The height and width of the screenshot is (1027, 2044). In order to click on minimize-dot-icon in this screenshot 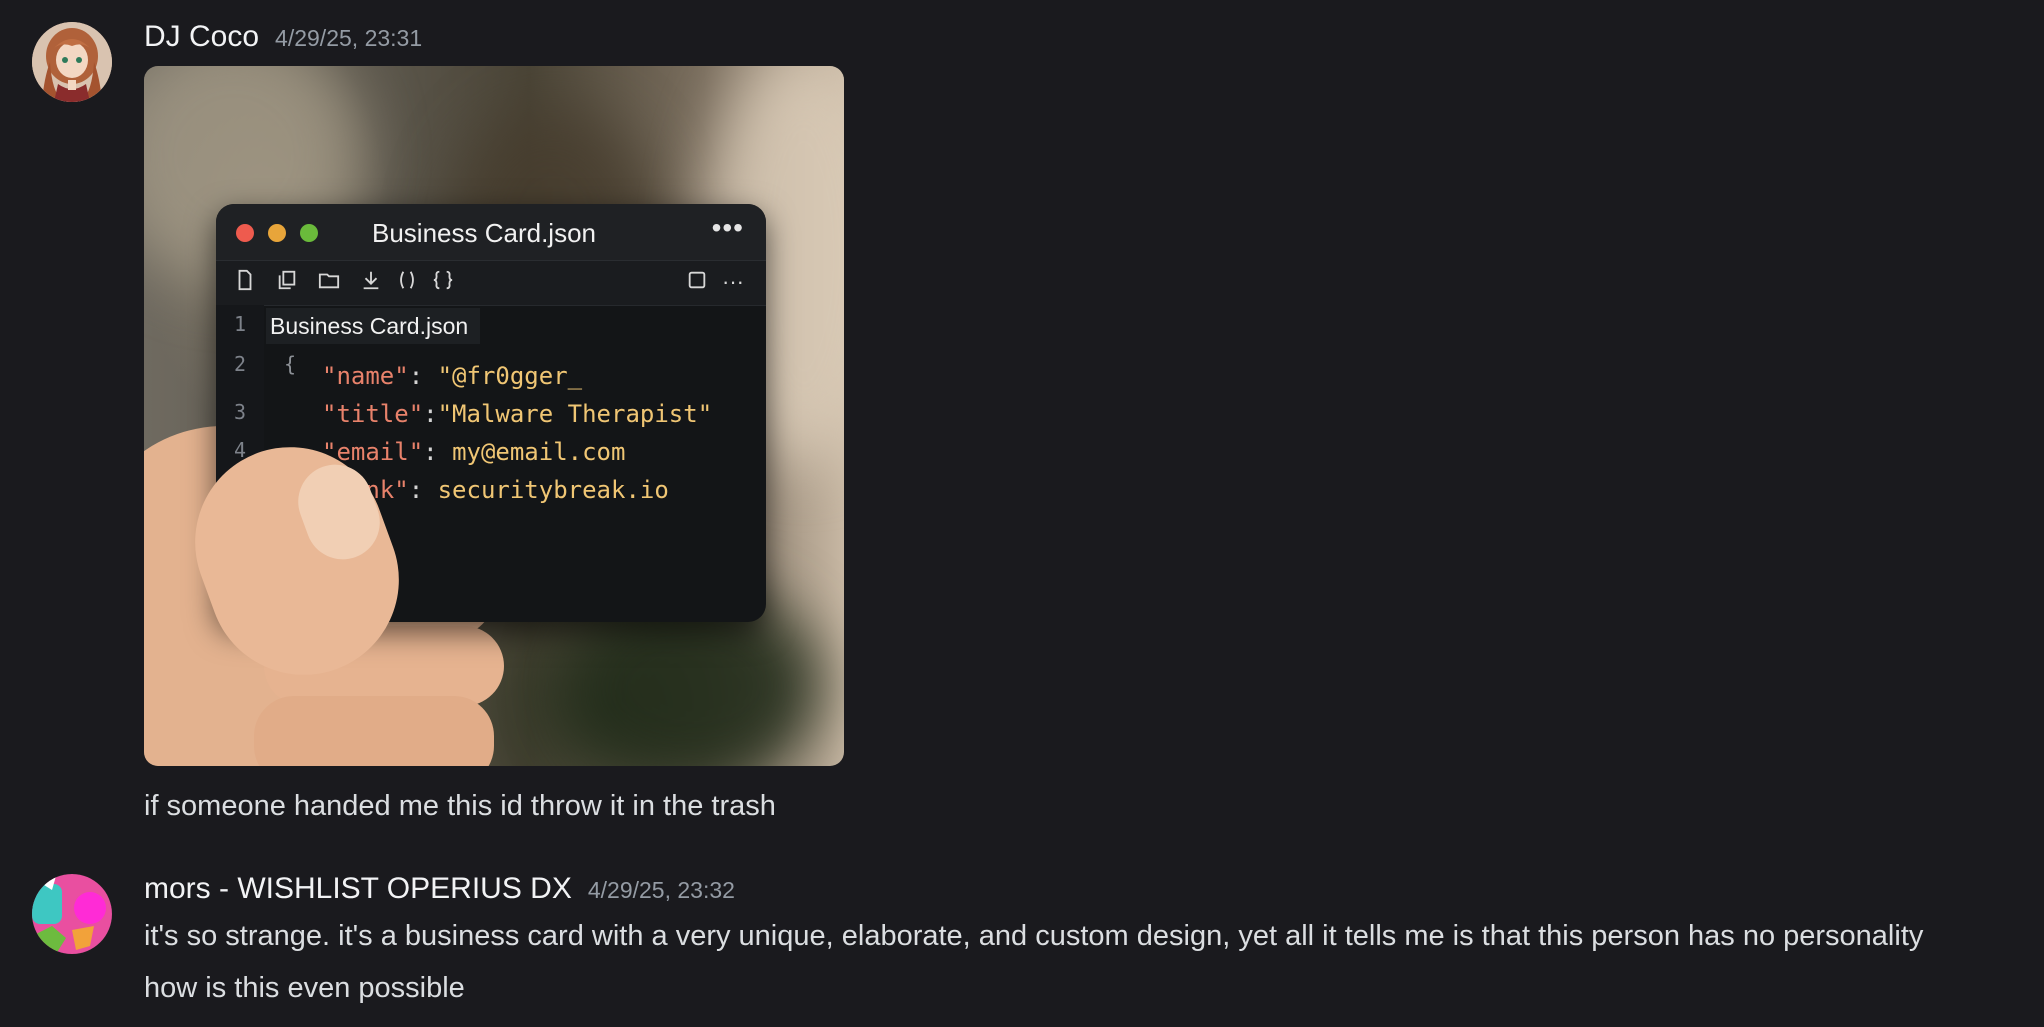, I will do `click(277, 233)`.